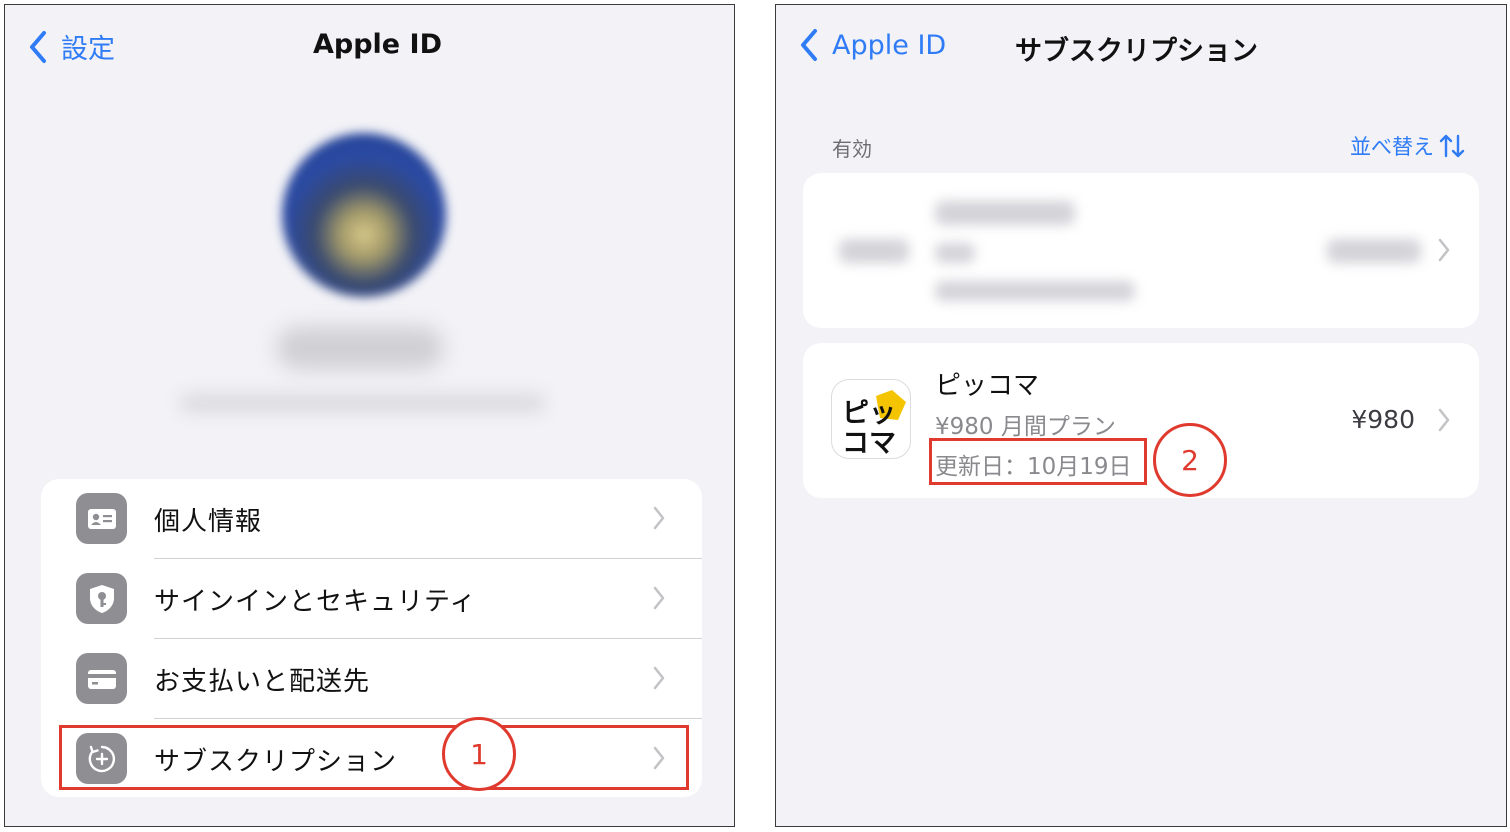 The width and height of the screenshot is (1510, 832). Describe the element at coordinates (869, 443) in the screenshot. I see `svg-text: コマ` at that location.